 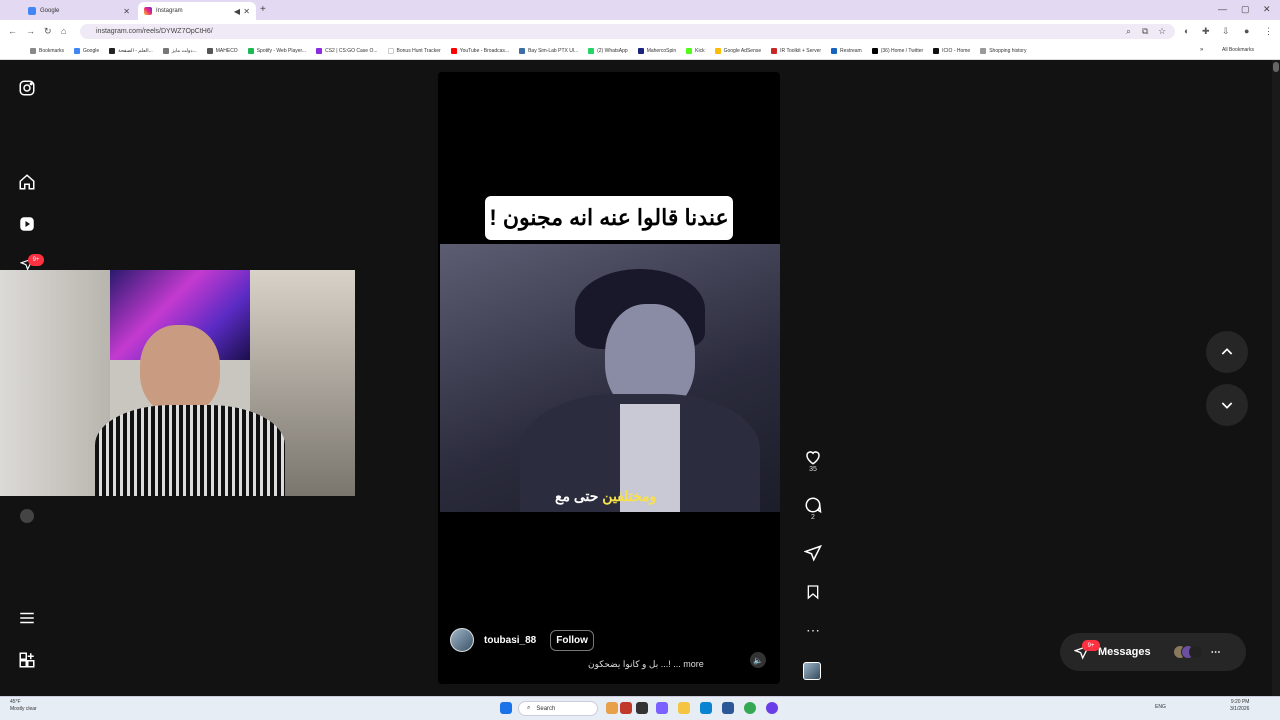 What do you see at coordinates (813, 469) in the screenshot?
I see `like-count: 35` at bounding box center [813, 469].